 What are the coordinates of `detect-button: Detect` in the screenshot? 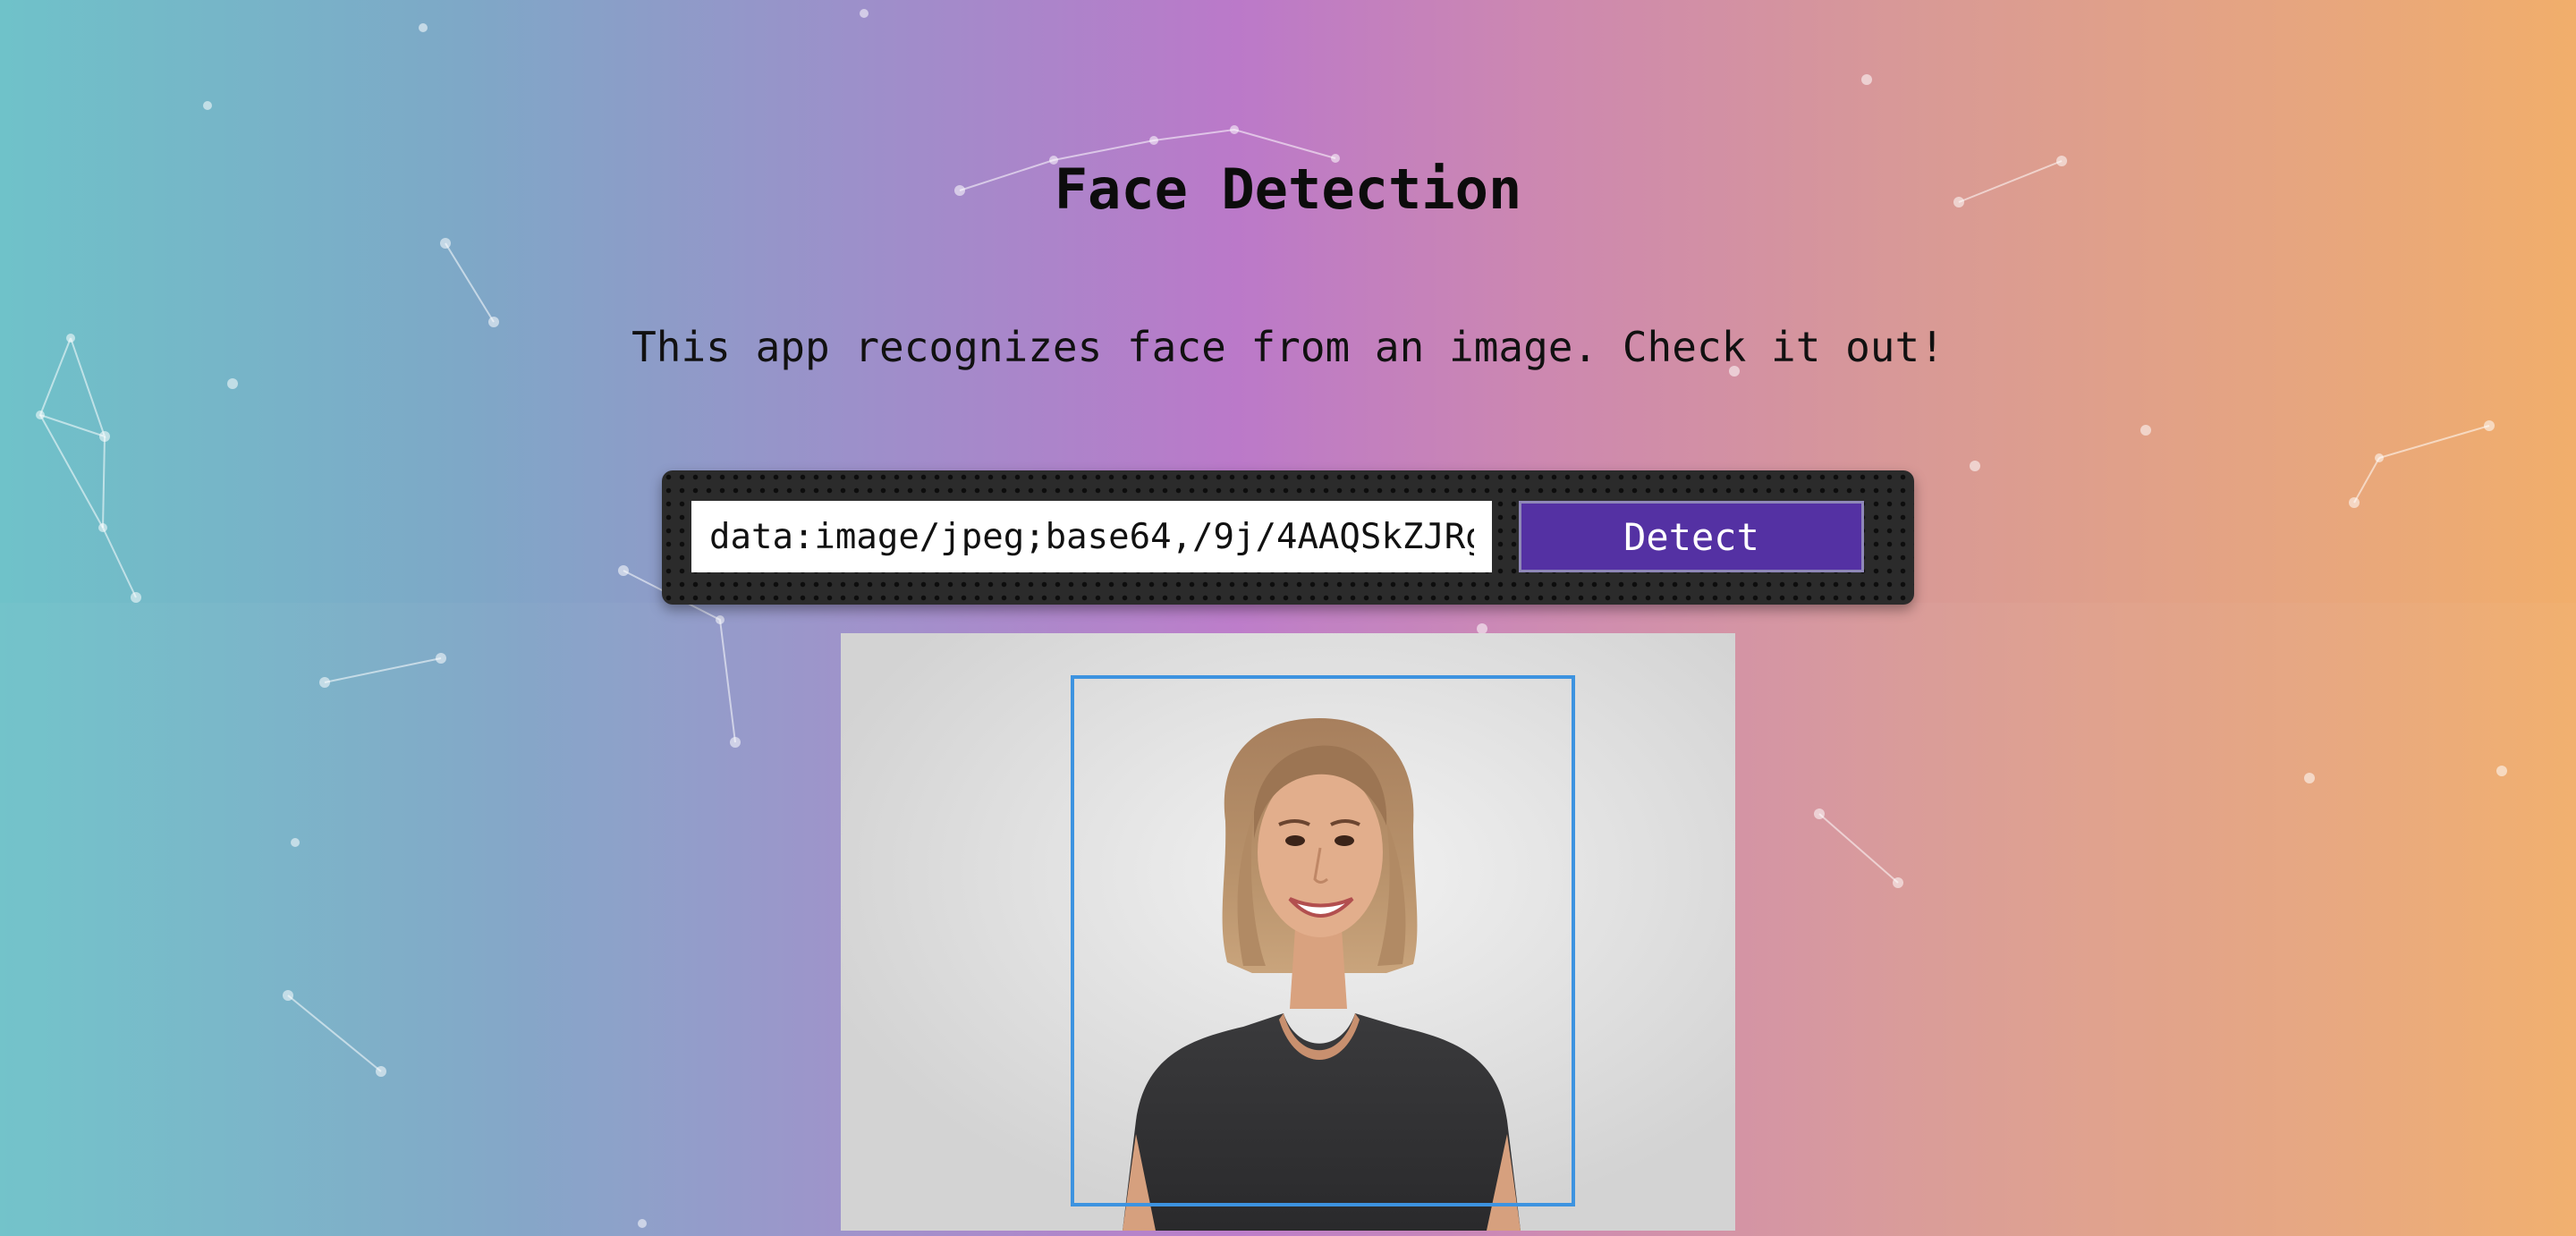 It's located at (1691, 536).